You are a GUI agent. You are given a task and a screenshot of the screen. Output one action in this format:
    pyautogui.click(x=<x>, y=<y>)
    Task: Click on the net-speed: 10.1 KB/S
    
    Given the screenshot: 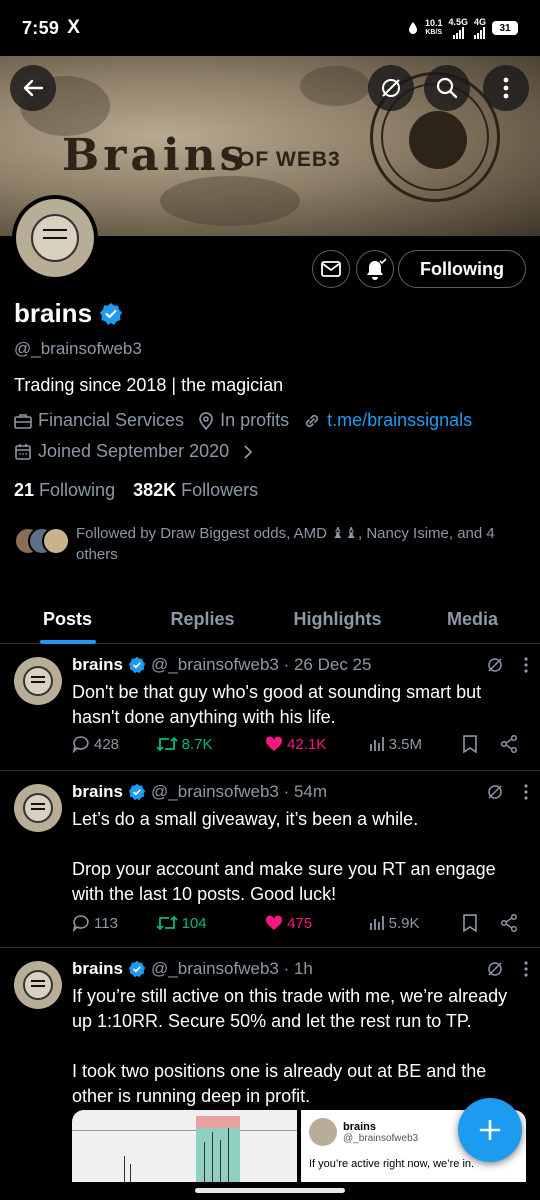 What is the action you would take?
    pyautogui.click(x=433, y=27)
    